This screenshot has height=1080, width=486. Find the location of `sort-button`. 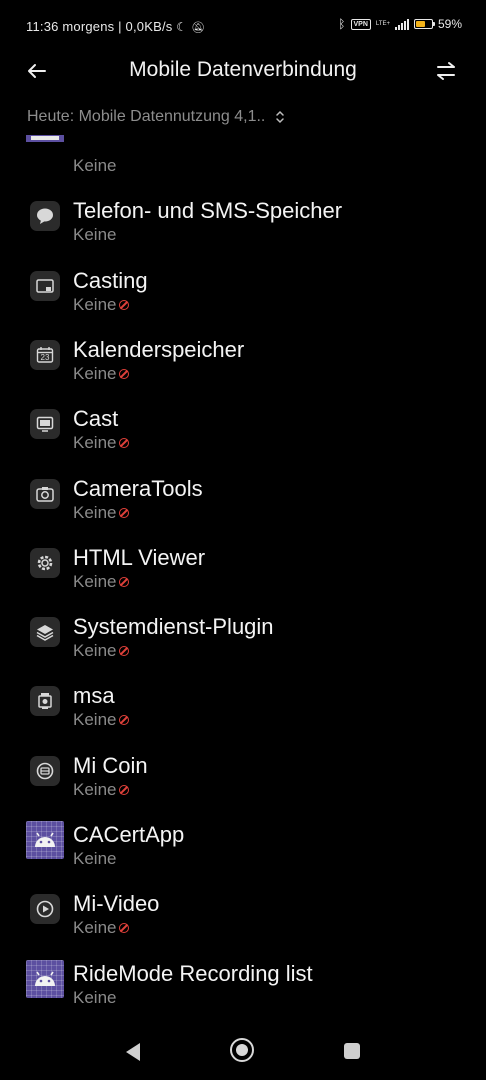

sort-button is located at coordinates (446, 71).